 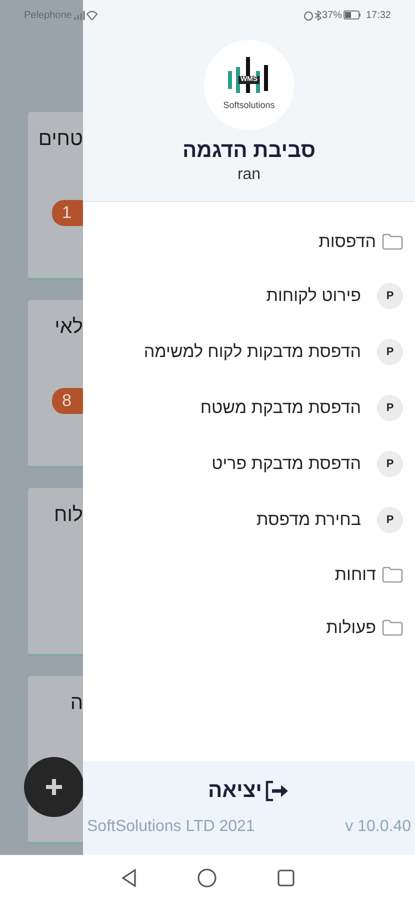 What do you see at coordinates (249, 627) in the screenshot?
I see `menu-folder: פעולות` at bounding box center [249, 627].